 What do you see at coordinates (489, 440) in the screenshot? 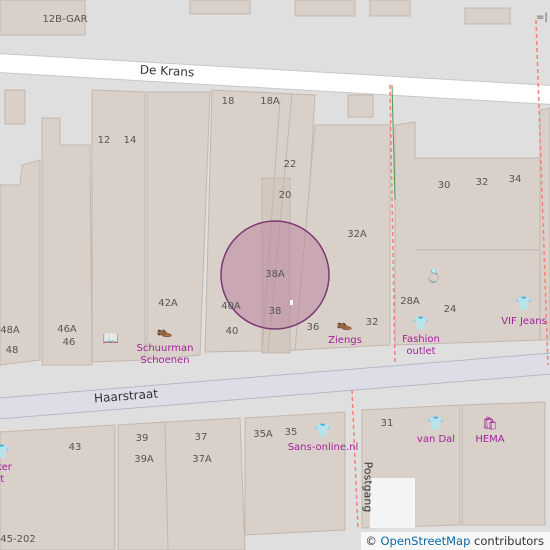
I see `poi-label-hema: HEMA` at bounding box center [489, 440].